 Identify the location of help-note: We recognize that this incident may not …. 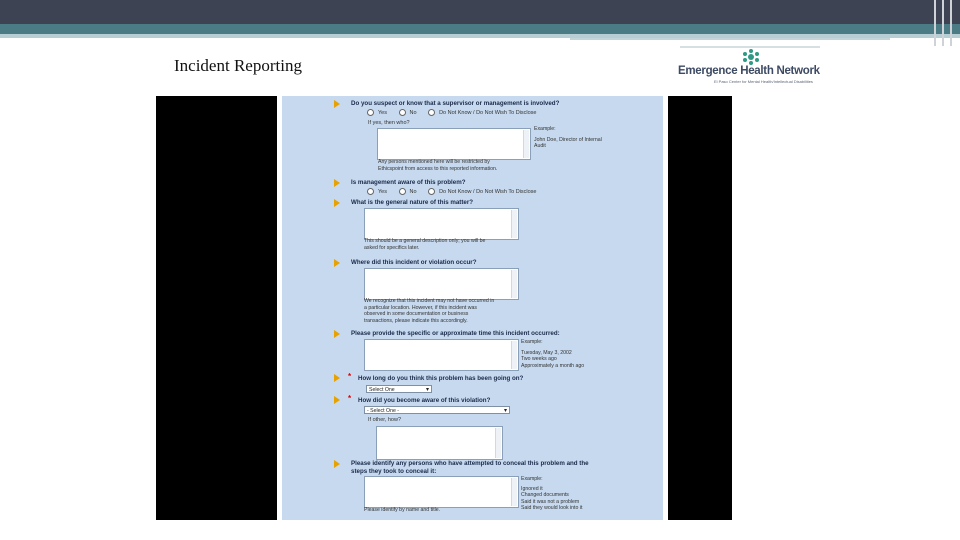
(429, 311).